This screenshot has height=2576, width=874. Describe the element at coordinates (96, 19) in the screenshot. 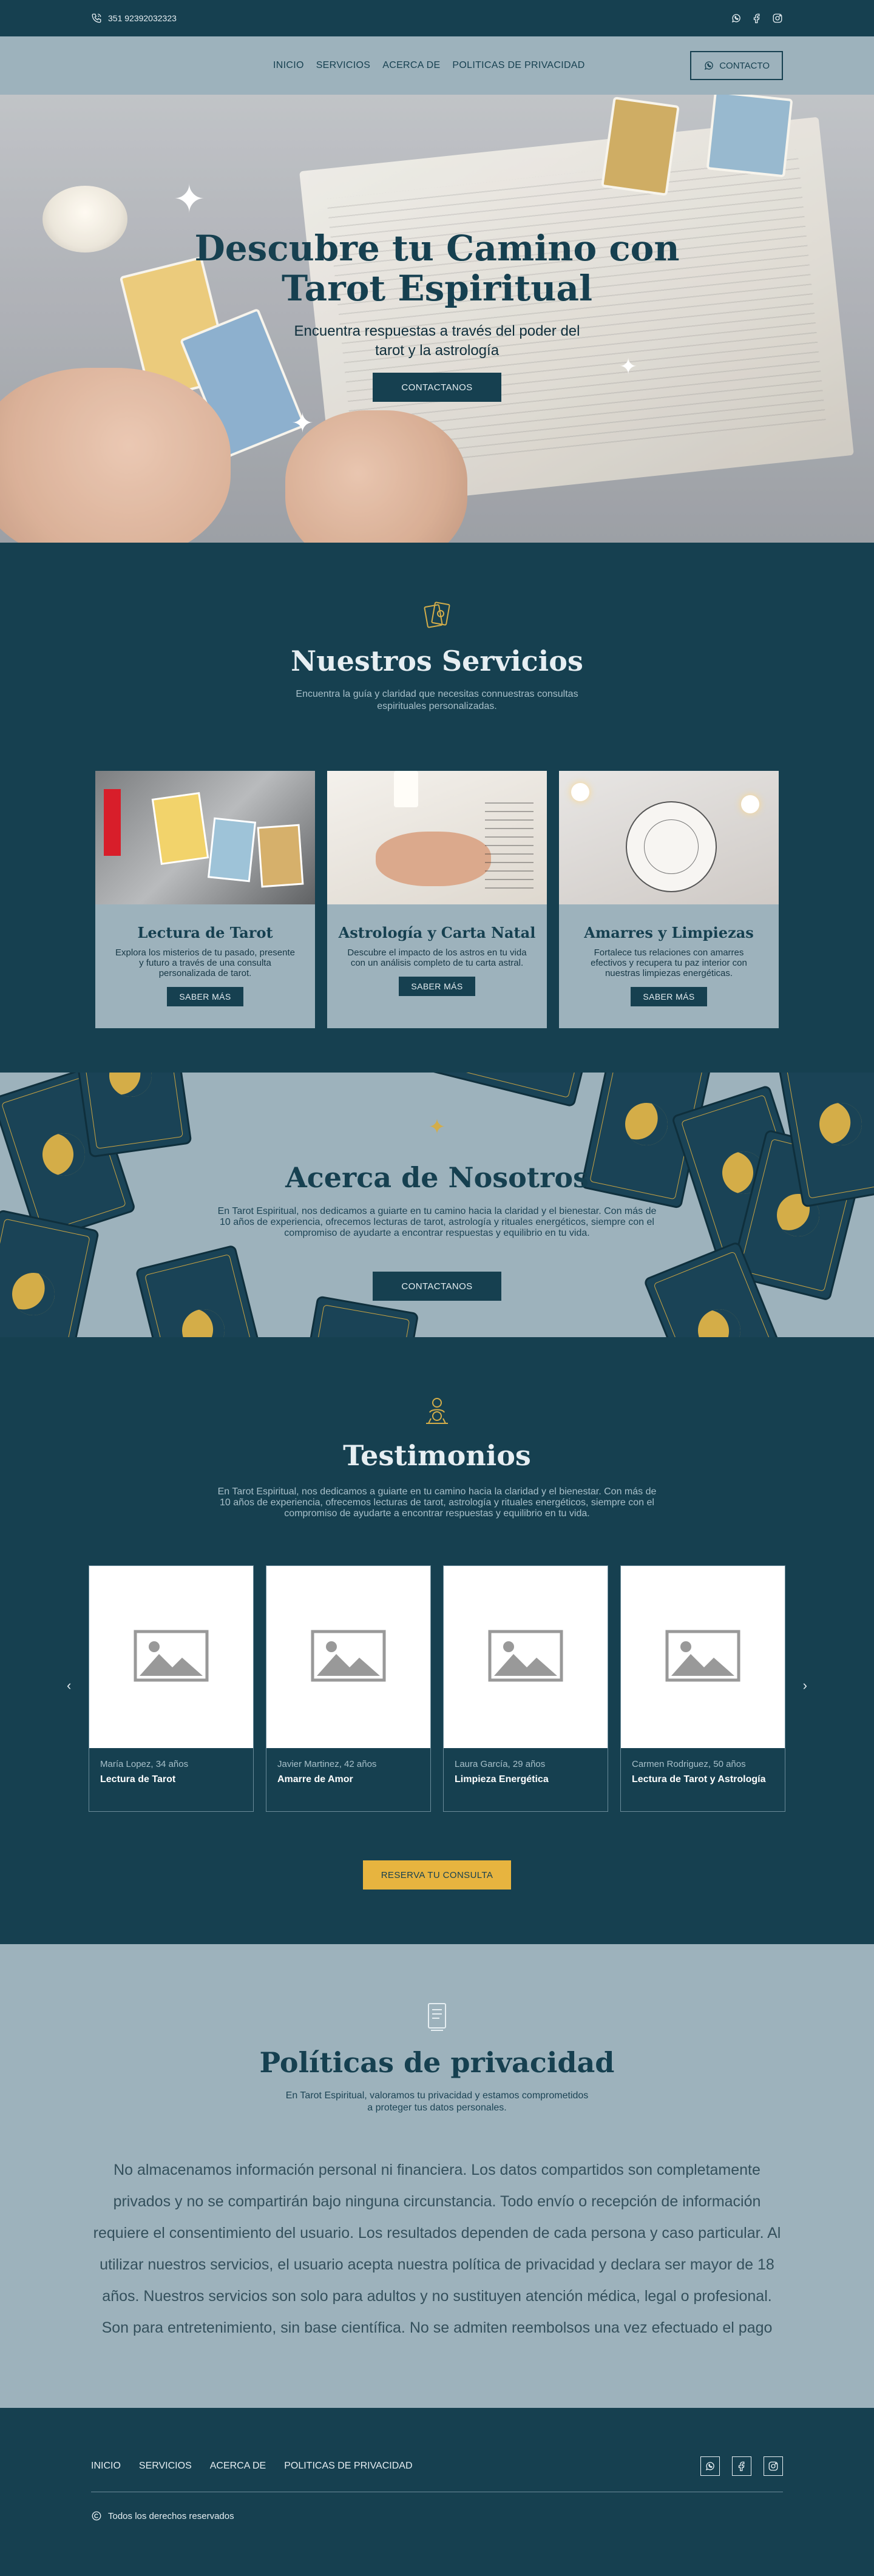

I see `phone-icon` at that location.